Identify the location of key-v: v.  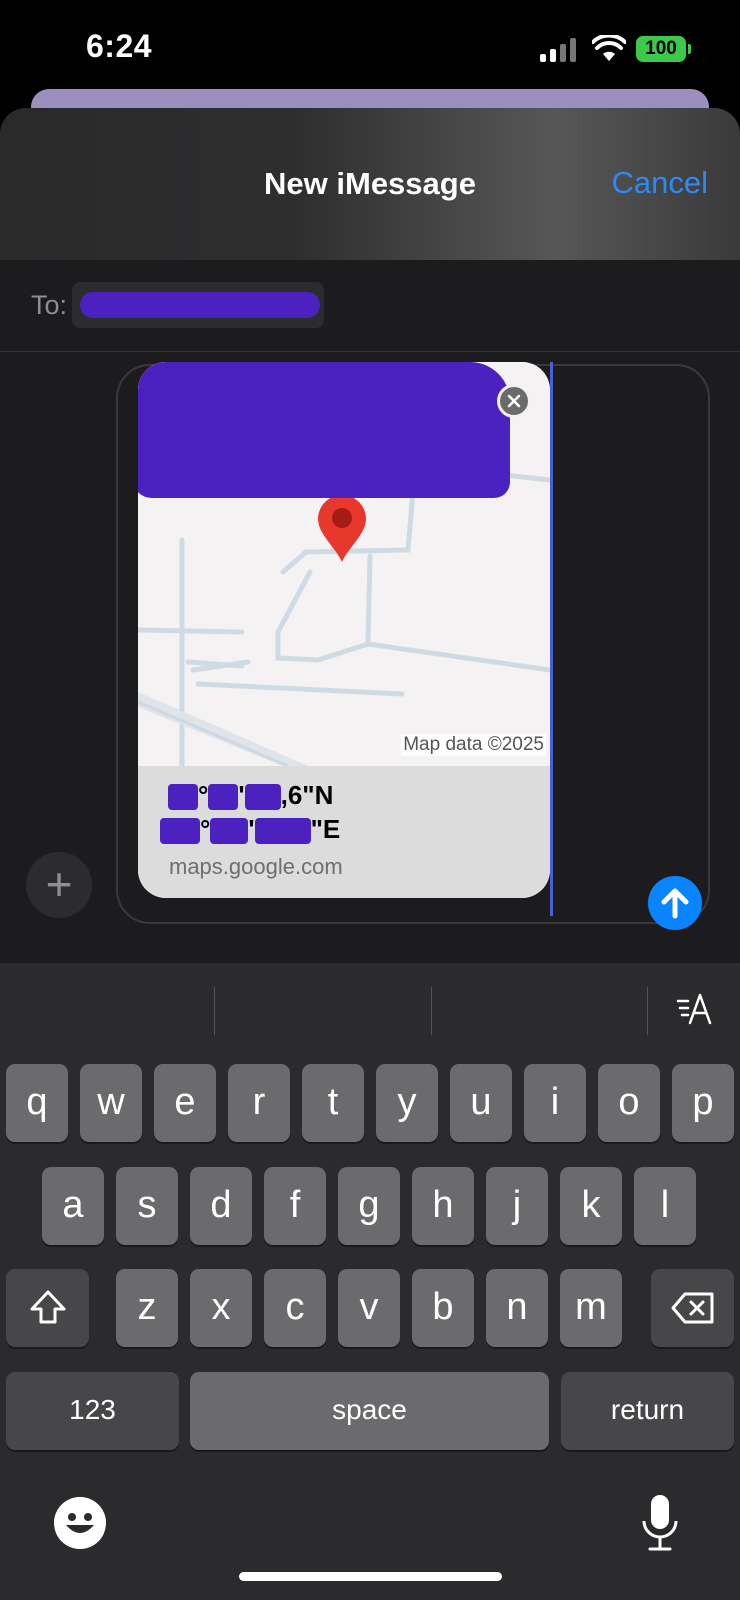
(369, 1308).